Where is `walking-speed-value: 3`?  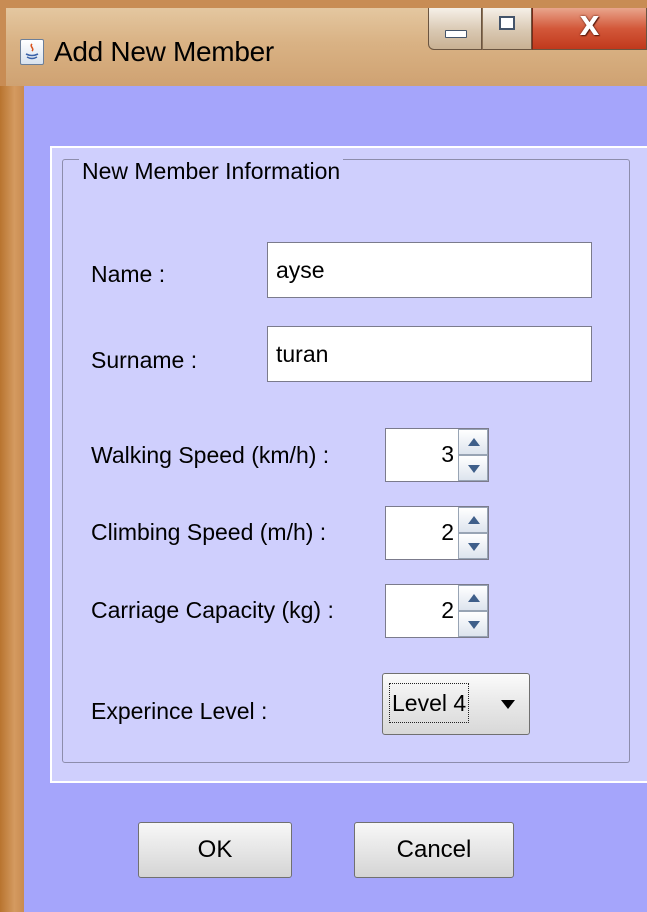 walking-speed-value: 3 is located at coordinates (447, 454).